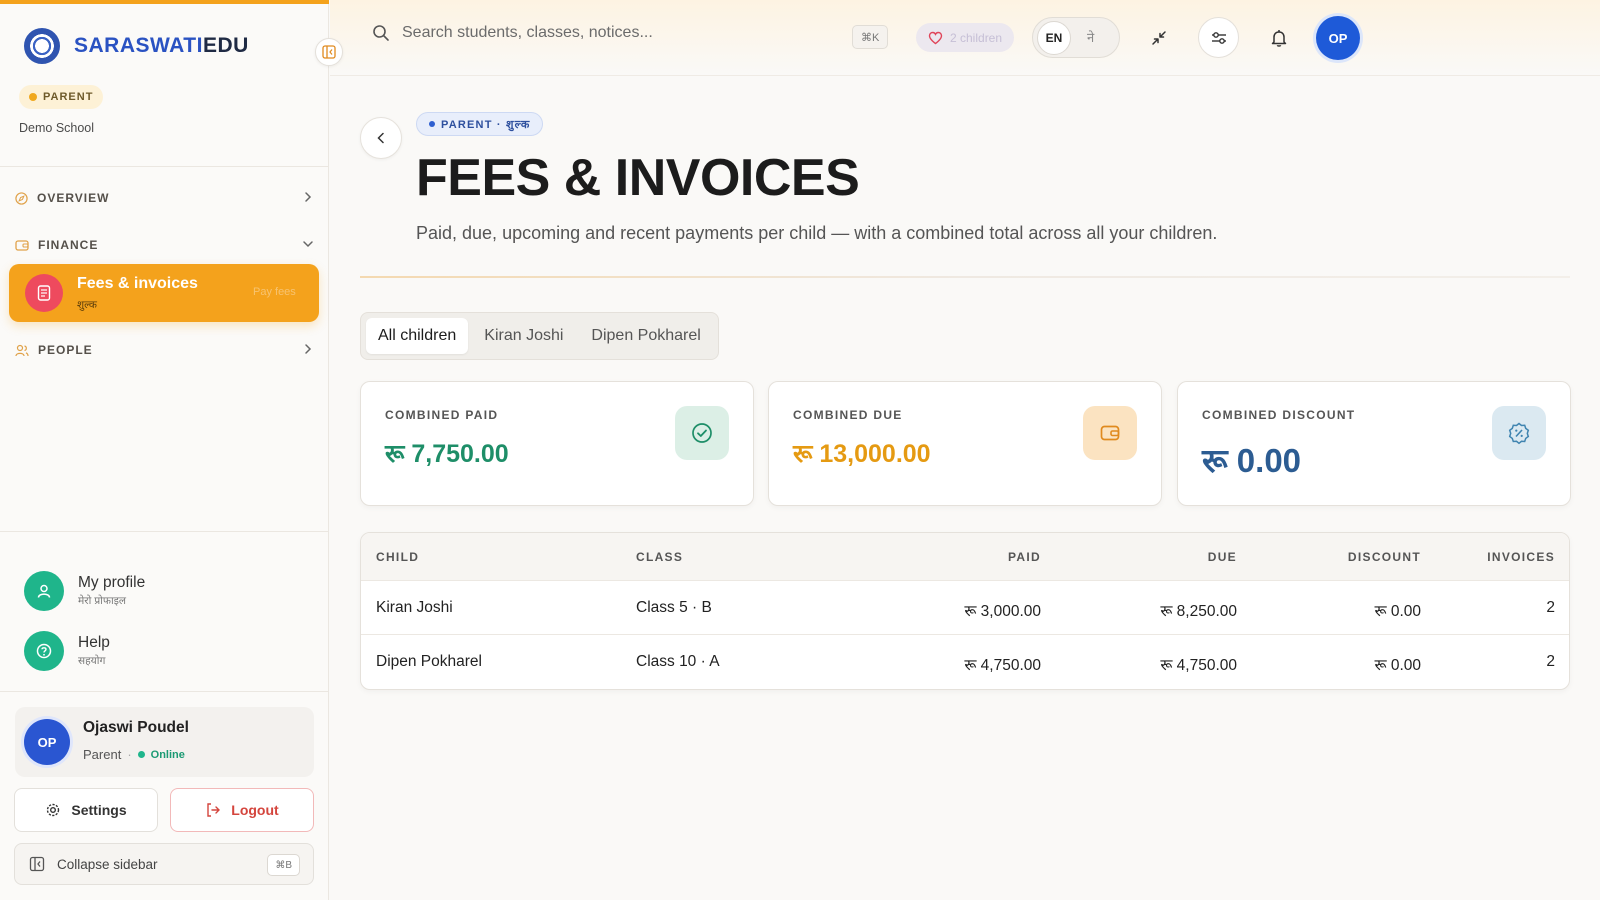  I want to click on school-name: Demo School, so click(57, 128).